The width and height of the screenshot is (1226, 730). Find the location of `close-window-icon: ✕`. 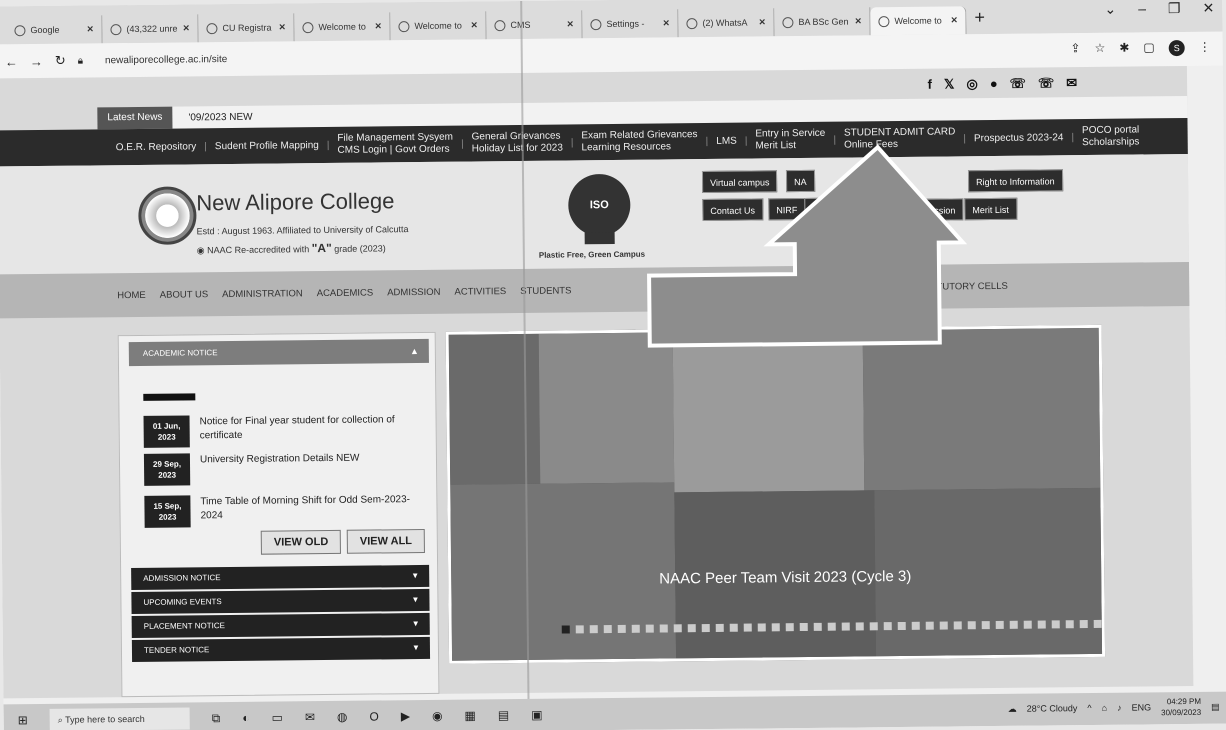

close-window-icon: ✕ is located at coordinates (1208, 8).